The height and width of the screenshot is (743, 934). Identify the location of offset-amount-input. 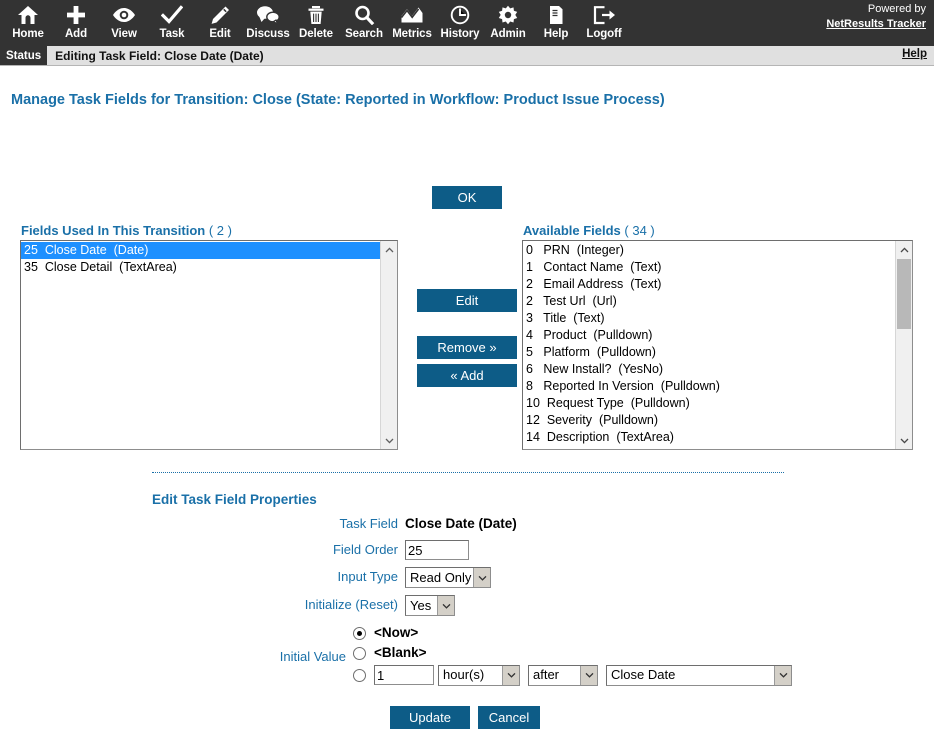
(404, 675).